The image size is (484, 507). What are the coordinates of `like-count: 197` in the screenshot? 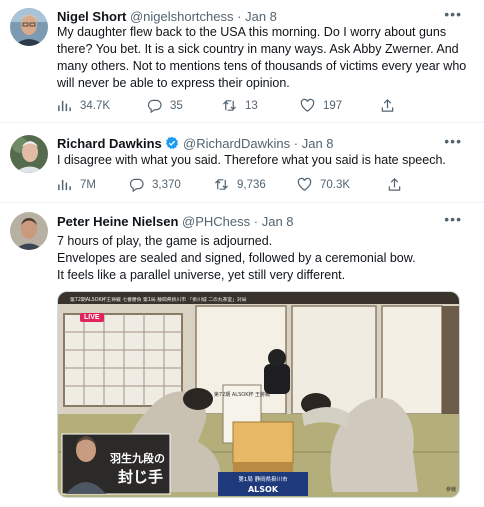 It's located at (333, 105).